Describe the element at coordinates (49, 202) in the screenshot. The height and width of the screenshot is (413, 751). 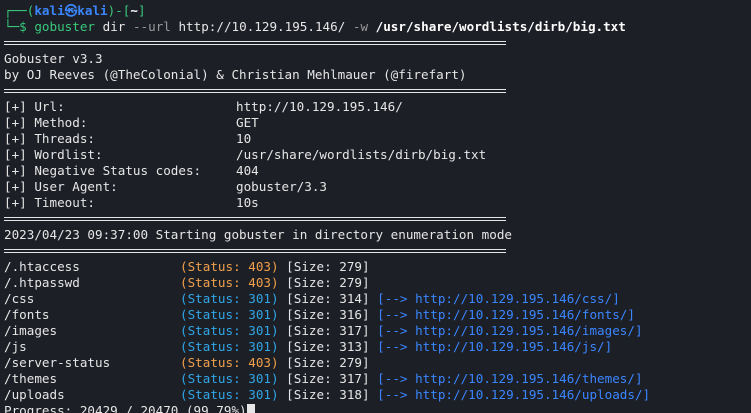
I see `config-key: [+] Timeout:` at that location.